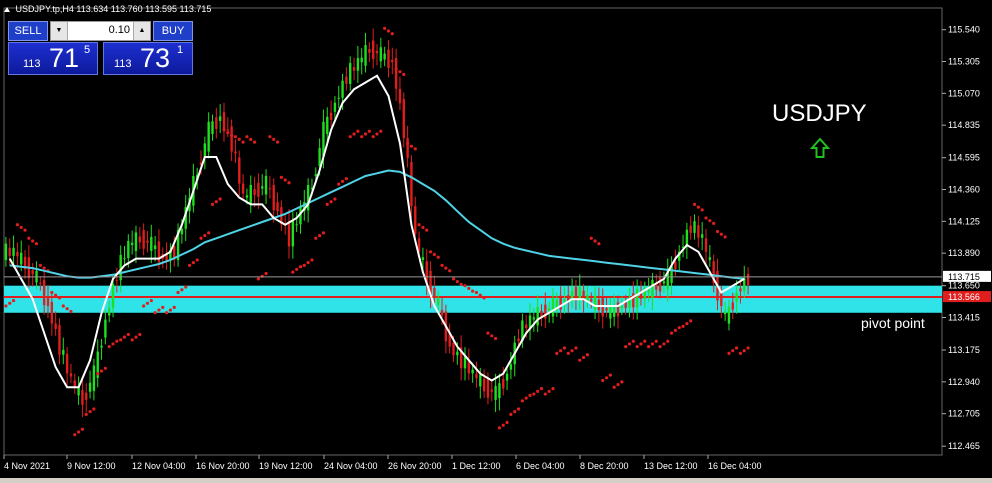 This screenshot has height=483, width=992. I want to click on y-tick-label: 114.125, so click(964, 221).